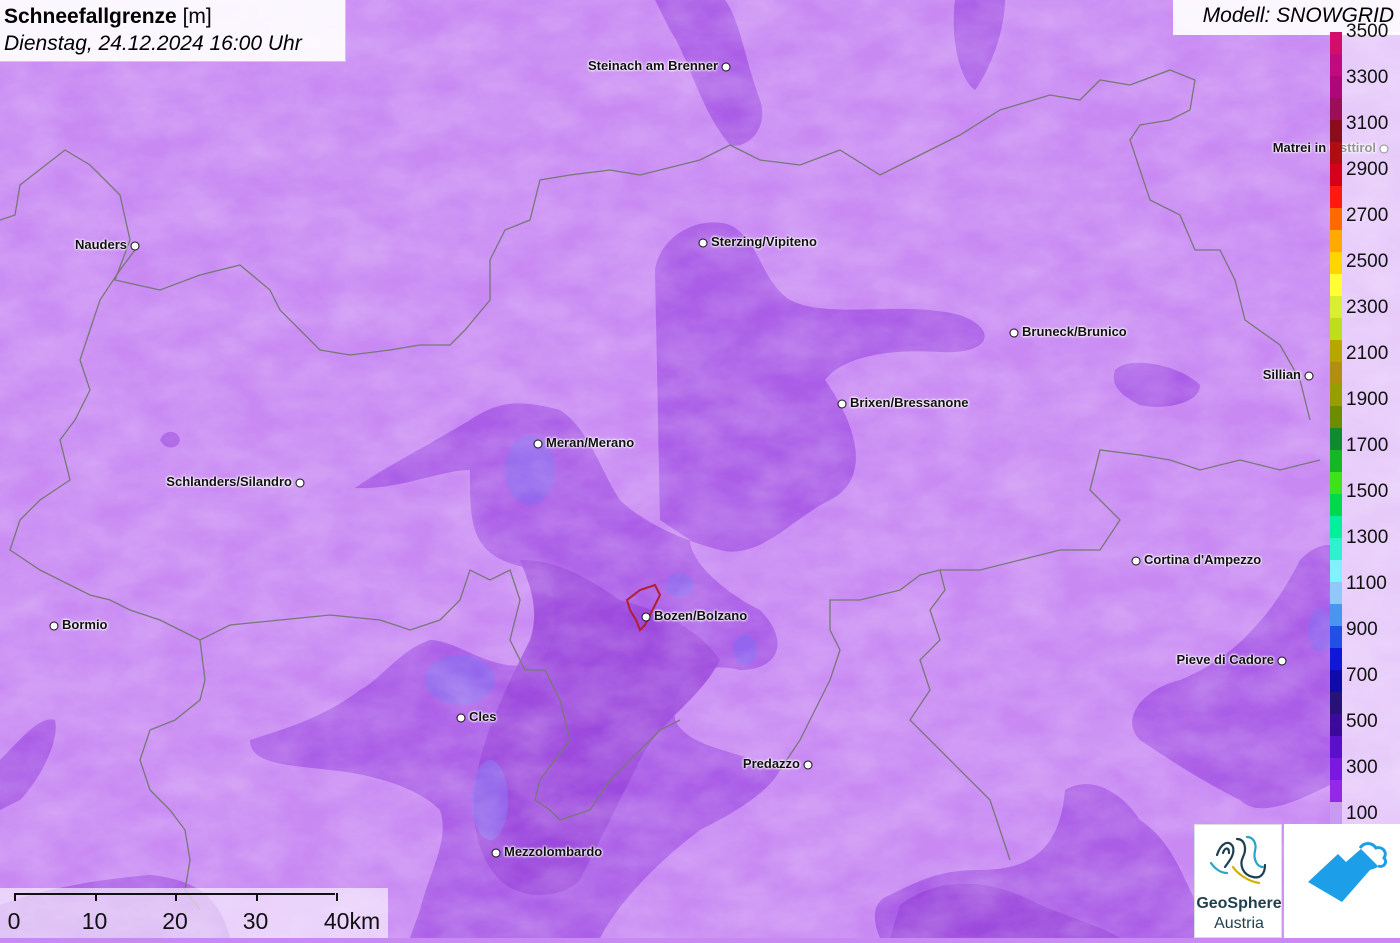 The image size is (1400, 943). I want to click on legend-color-bar, so click(1336, 428).